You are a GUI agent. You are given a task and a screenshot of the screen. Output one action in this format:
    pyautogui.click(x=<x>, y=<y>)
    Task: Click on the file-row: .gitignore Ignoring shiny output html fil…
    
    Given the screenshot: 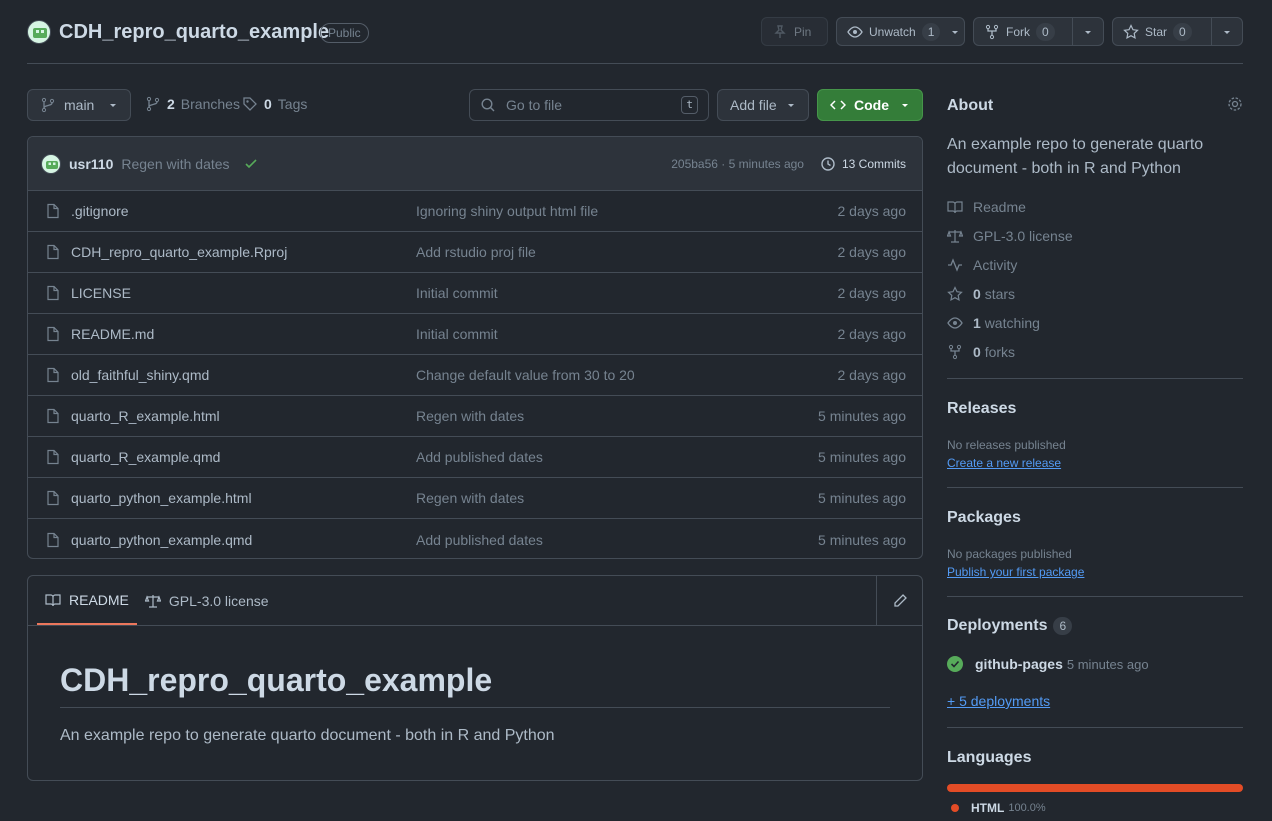 What is the action you would take?
    pyautogui.click(x=475, y=211)
    